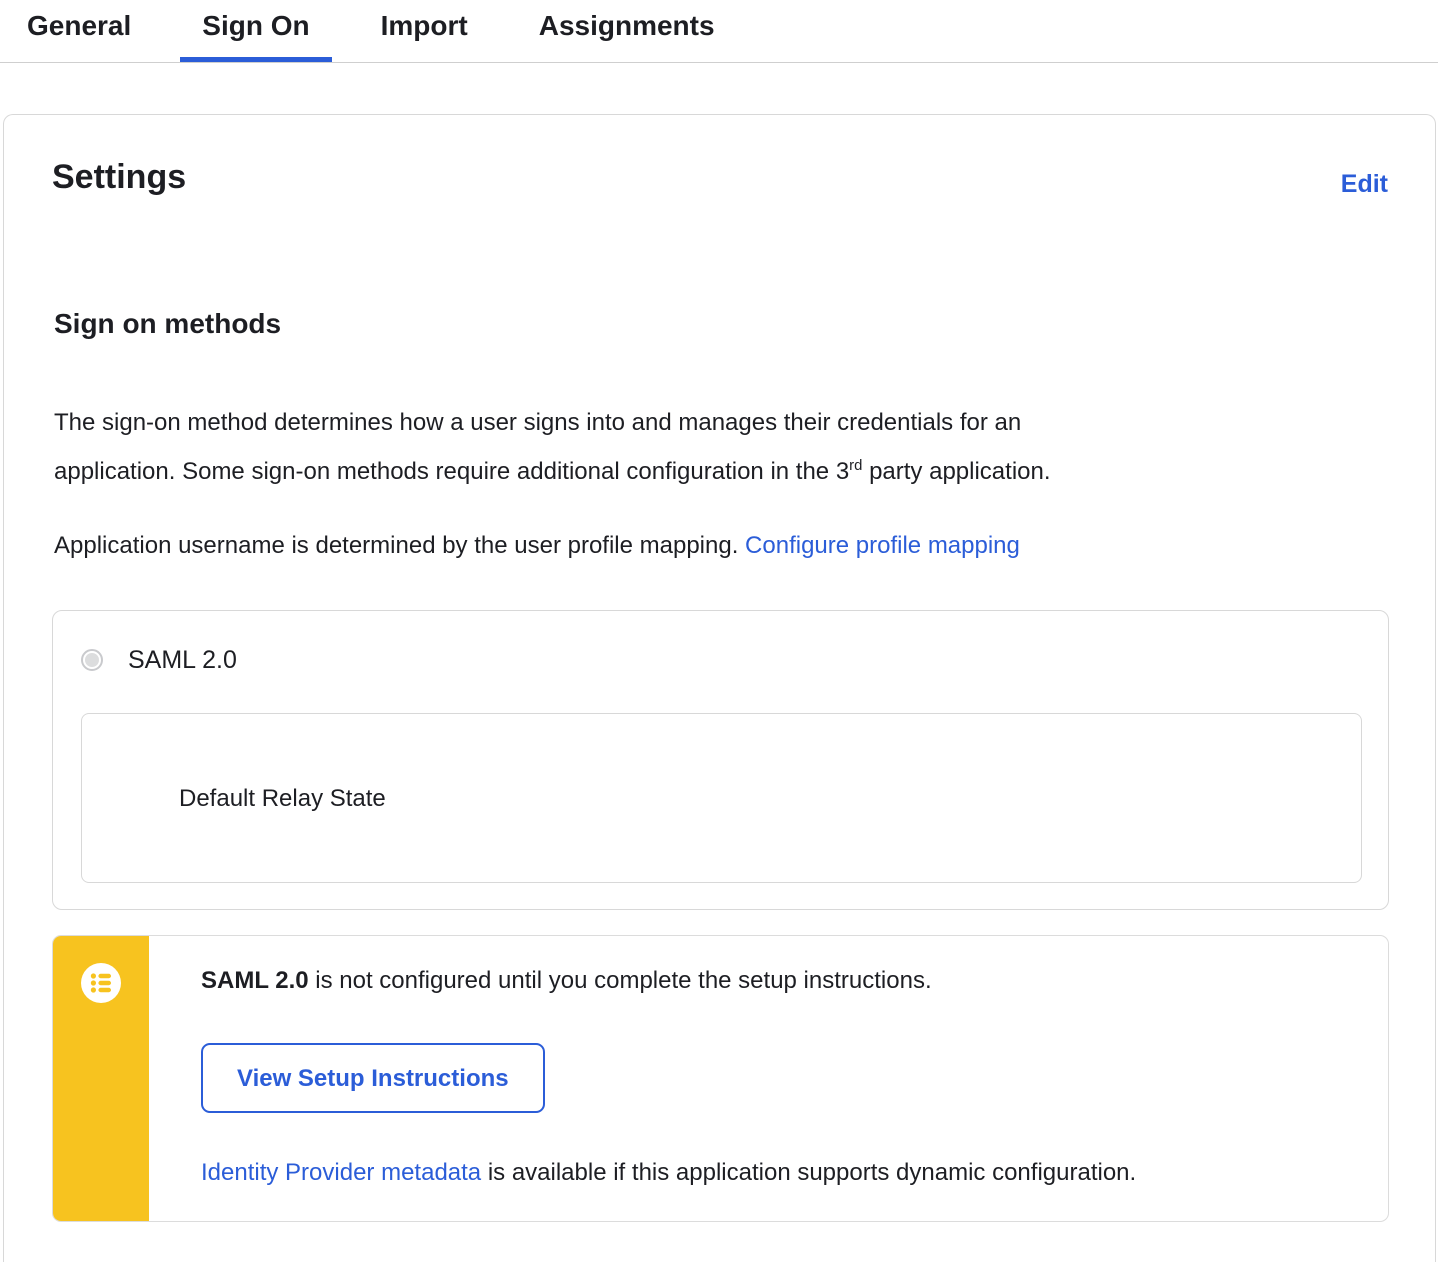 This screenshot has height=1262, width=1438. I want to click on callout-accent-bar, so click(101, 1078).